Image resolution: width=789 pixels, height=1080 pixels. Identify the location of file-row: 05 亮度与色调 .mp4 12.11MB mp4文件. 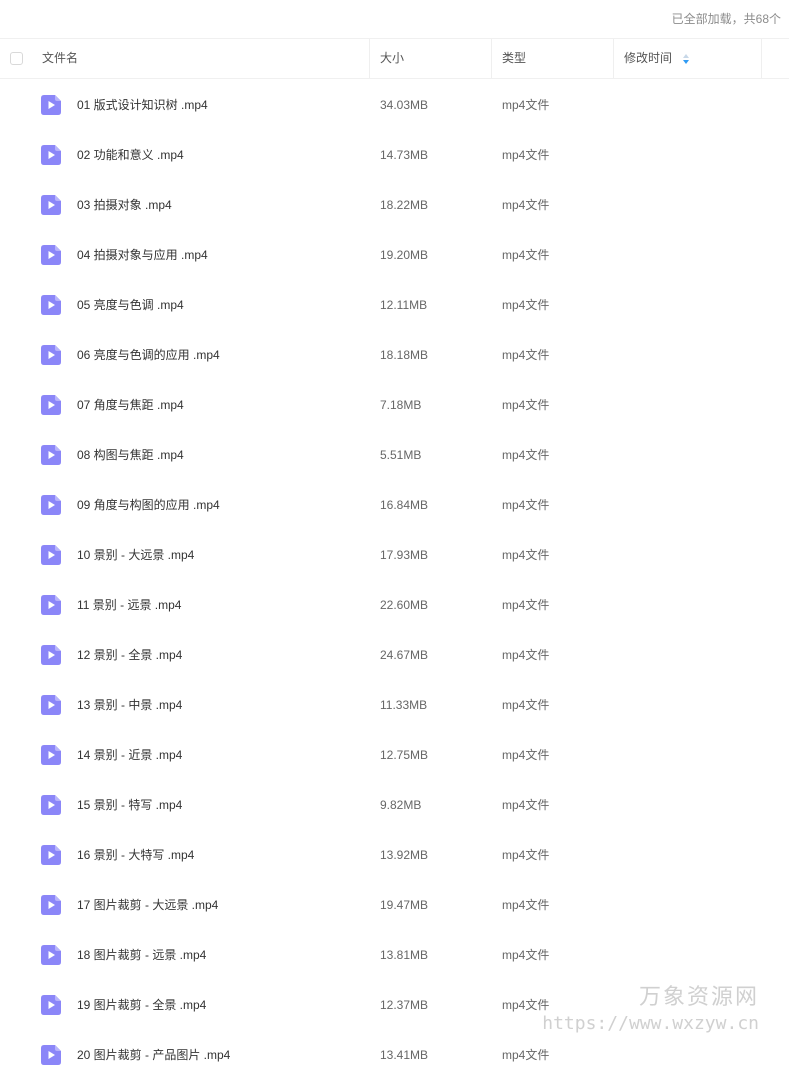
(394, 305).